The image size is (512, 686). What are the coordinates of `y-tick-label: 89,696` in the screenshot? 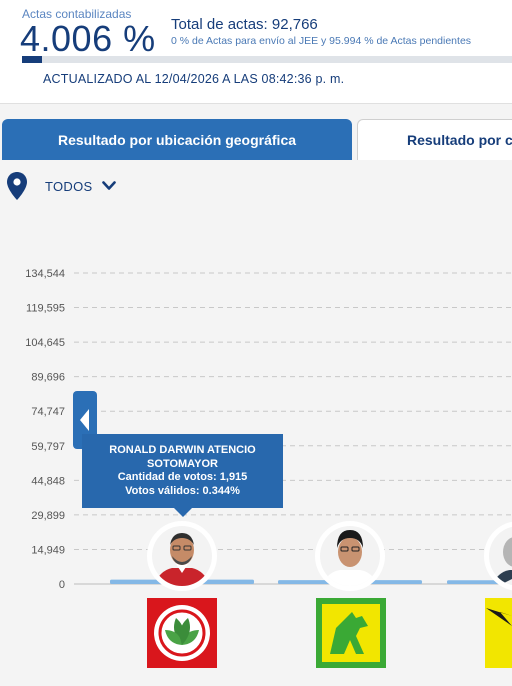 It's located at (48, 378).